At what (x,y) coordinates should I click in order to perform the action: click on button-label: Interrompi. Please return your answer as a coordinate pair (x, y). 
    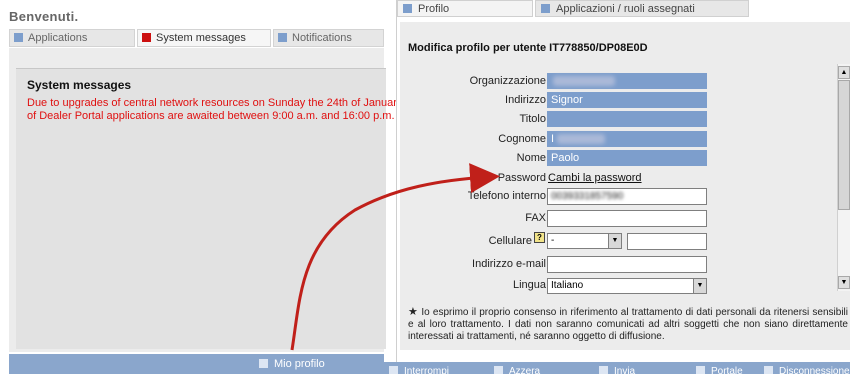
    Looking at the image, I should click on (427, 370).